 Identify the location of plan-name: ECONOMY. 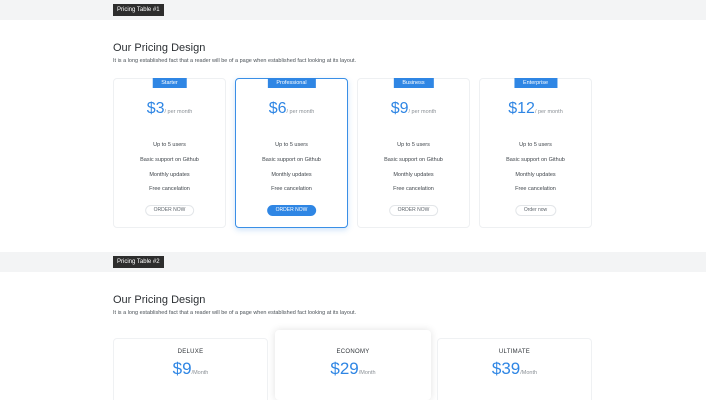
(353, 352).